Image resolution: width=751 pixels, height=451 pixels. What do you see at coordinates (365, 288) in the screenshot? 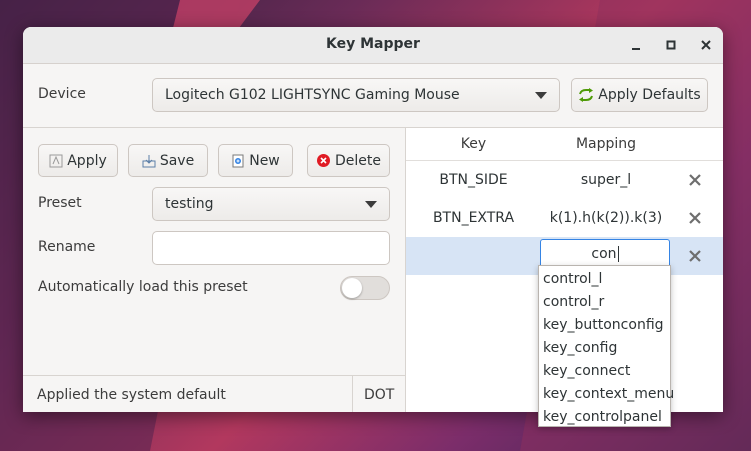
I see `autoload-toggle` at bounding box center [365, 288].